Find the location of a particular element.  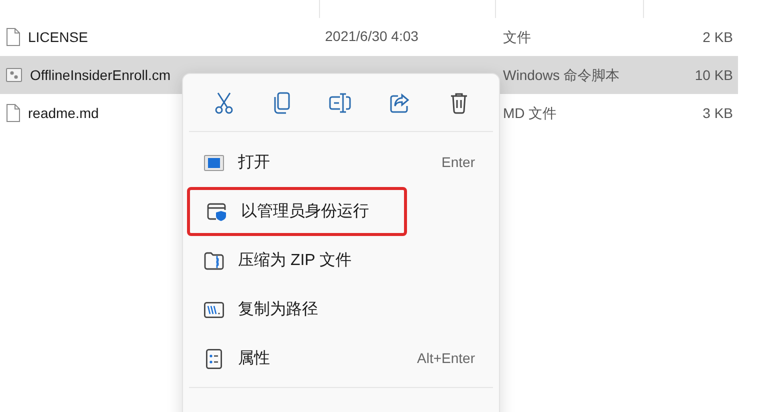

zip-folder-icon is located at coordinates (214, 261).